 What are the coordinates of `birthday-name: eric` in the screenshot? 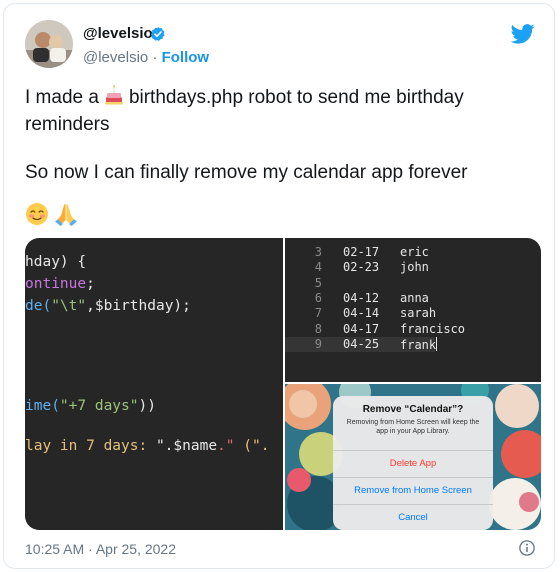 It's located at (414, 252).